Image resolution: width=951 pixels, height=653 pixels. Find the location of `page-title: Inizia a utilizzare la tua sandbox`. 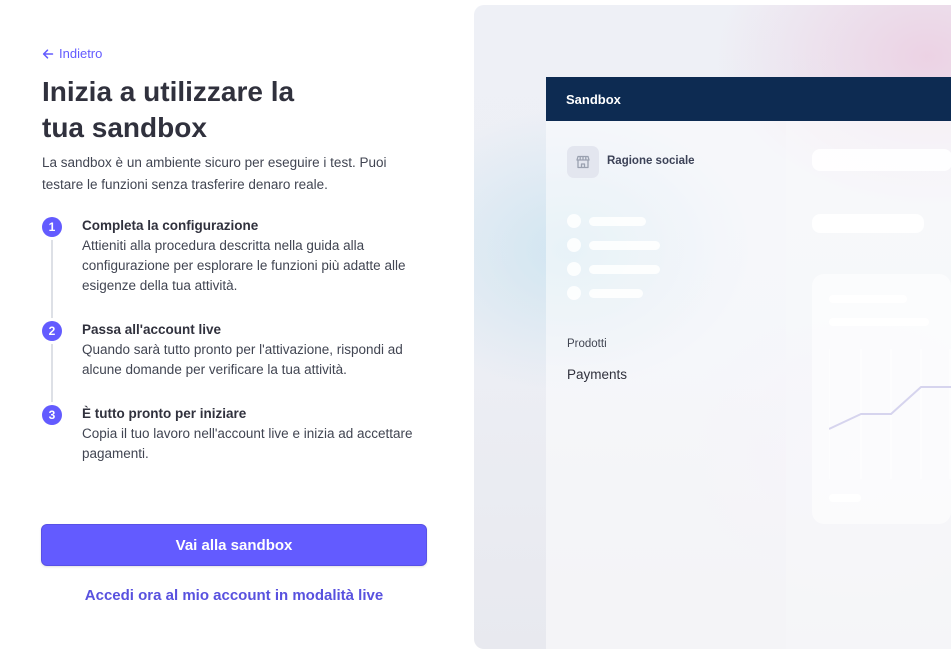

page-title: Inizia a utilizzare la tua sandbox is located at coordinates (168, 109).